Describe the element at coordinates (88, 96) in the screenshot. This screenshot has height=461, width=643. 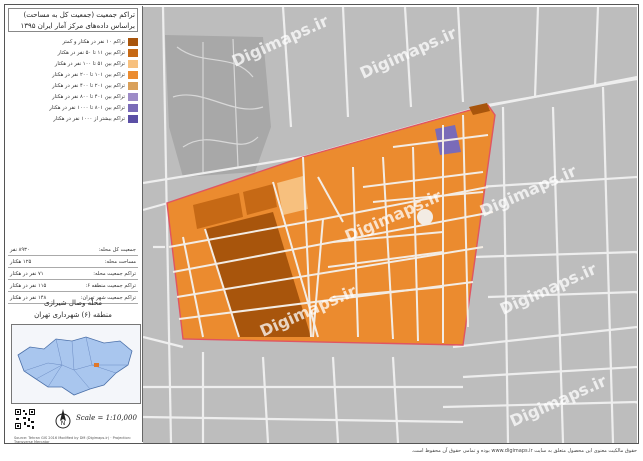
I see `legend-label: تراکم بین ۴۰۱ تا ۸۰۰ نفر در هکتار` at that location.